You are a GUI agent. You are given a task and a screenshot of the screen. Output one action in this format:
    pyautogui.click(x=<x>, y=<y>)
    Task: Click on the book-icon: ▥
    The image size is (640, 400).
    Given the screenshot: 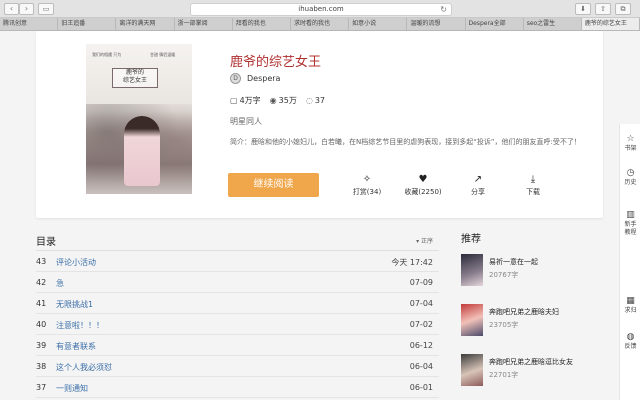 What is the action you would take?
    pyautogui.click(x=630, y=215)
    